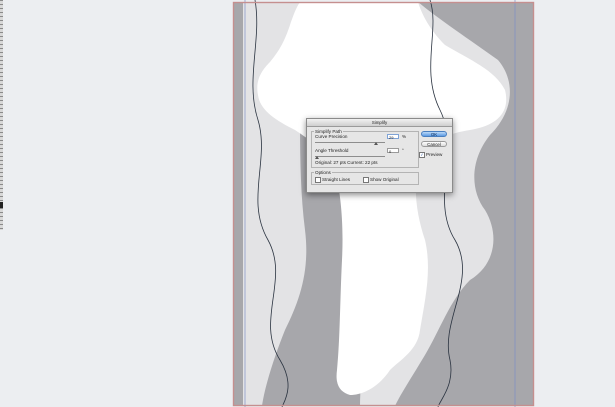 Image resolution: width=615 pixels, height=407 pixels. What do you see at coordinates (318, 180) in the screenshot?
I see `straight-lines-checkbox` at bounding box center [318, 180].